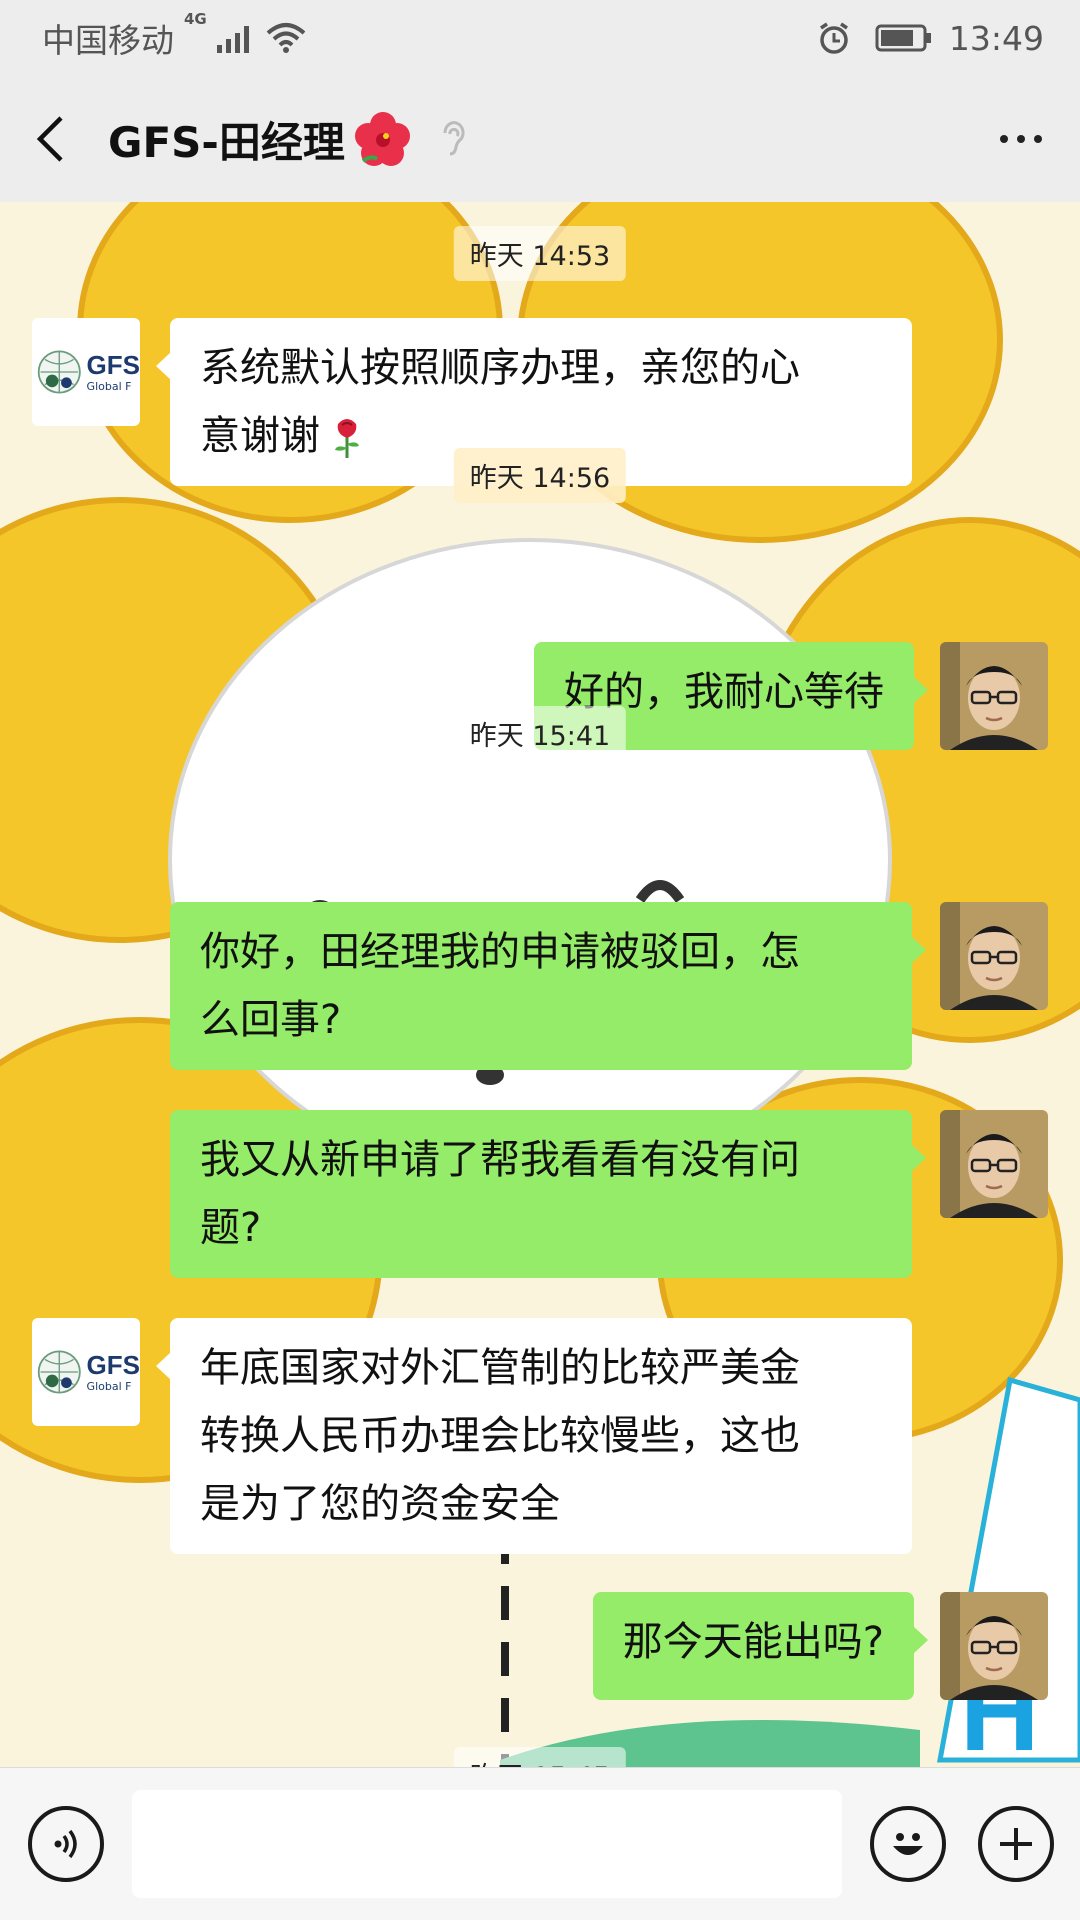 The width and height of the screenshot is (1080, 1920). I want to click on emoji-button, so click(908, 1844).